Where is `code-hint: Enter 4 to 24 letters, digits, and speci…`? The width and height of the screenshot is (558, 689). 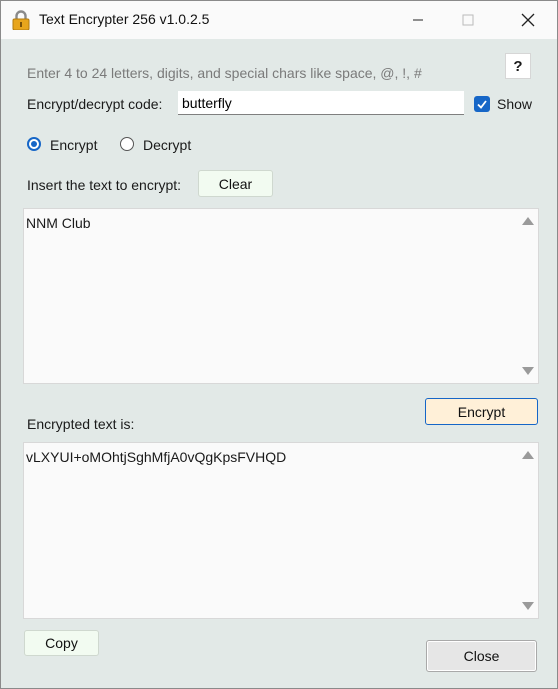 code-hint: Enter 4 to 24 letters, digits, and speci… is located at coordinates (224, 73).